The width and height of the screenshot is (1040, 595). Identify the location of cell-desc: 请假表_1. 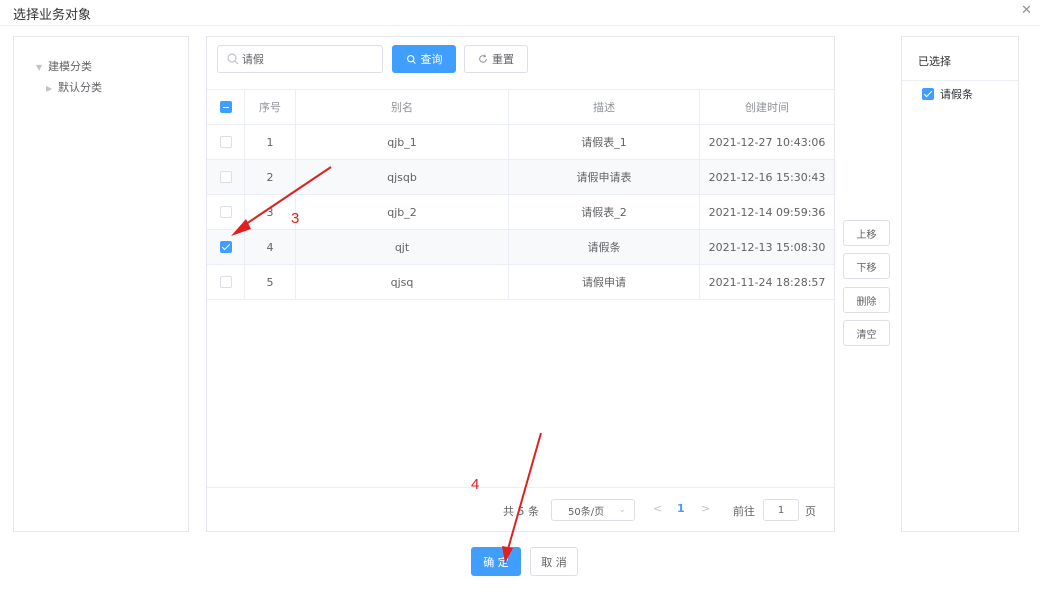
(604, 142).